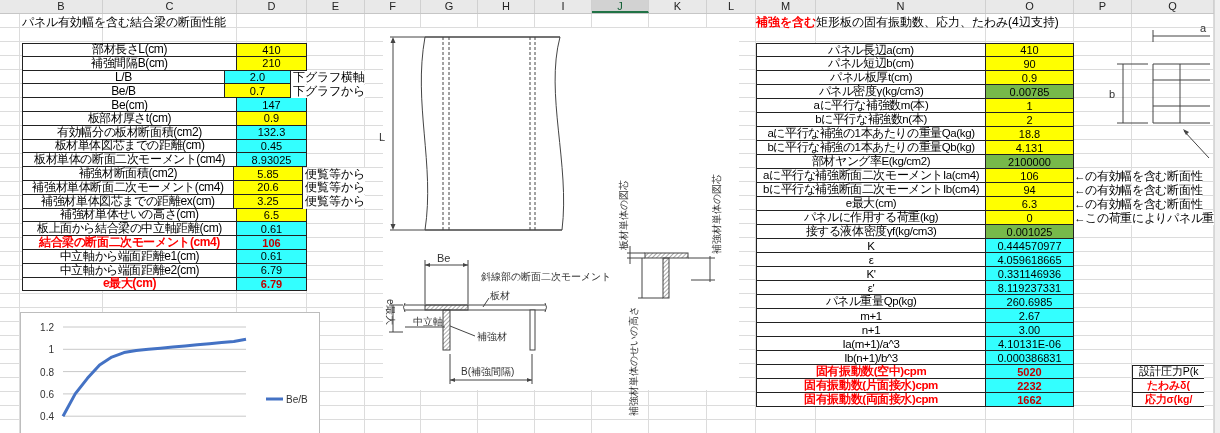 The height and width of the screenshot is (433, 1220). What do you see at coordinates (871, 190) in the screenshot?
I see `label-cell: bに平行な補強断面二次モーメントIb(cm4)` at bounding box center [871, 190].